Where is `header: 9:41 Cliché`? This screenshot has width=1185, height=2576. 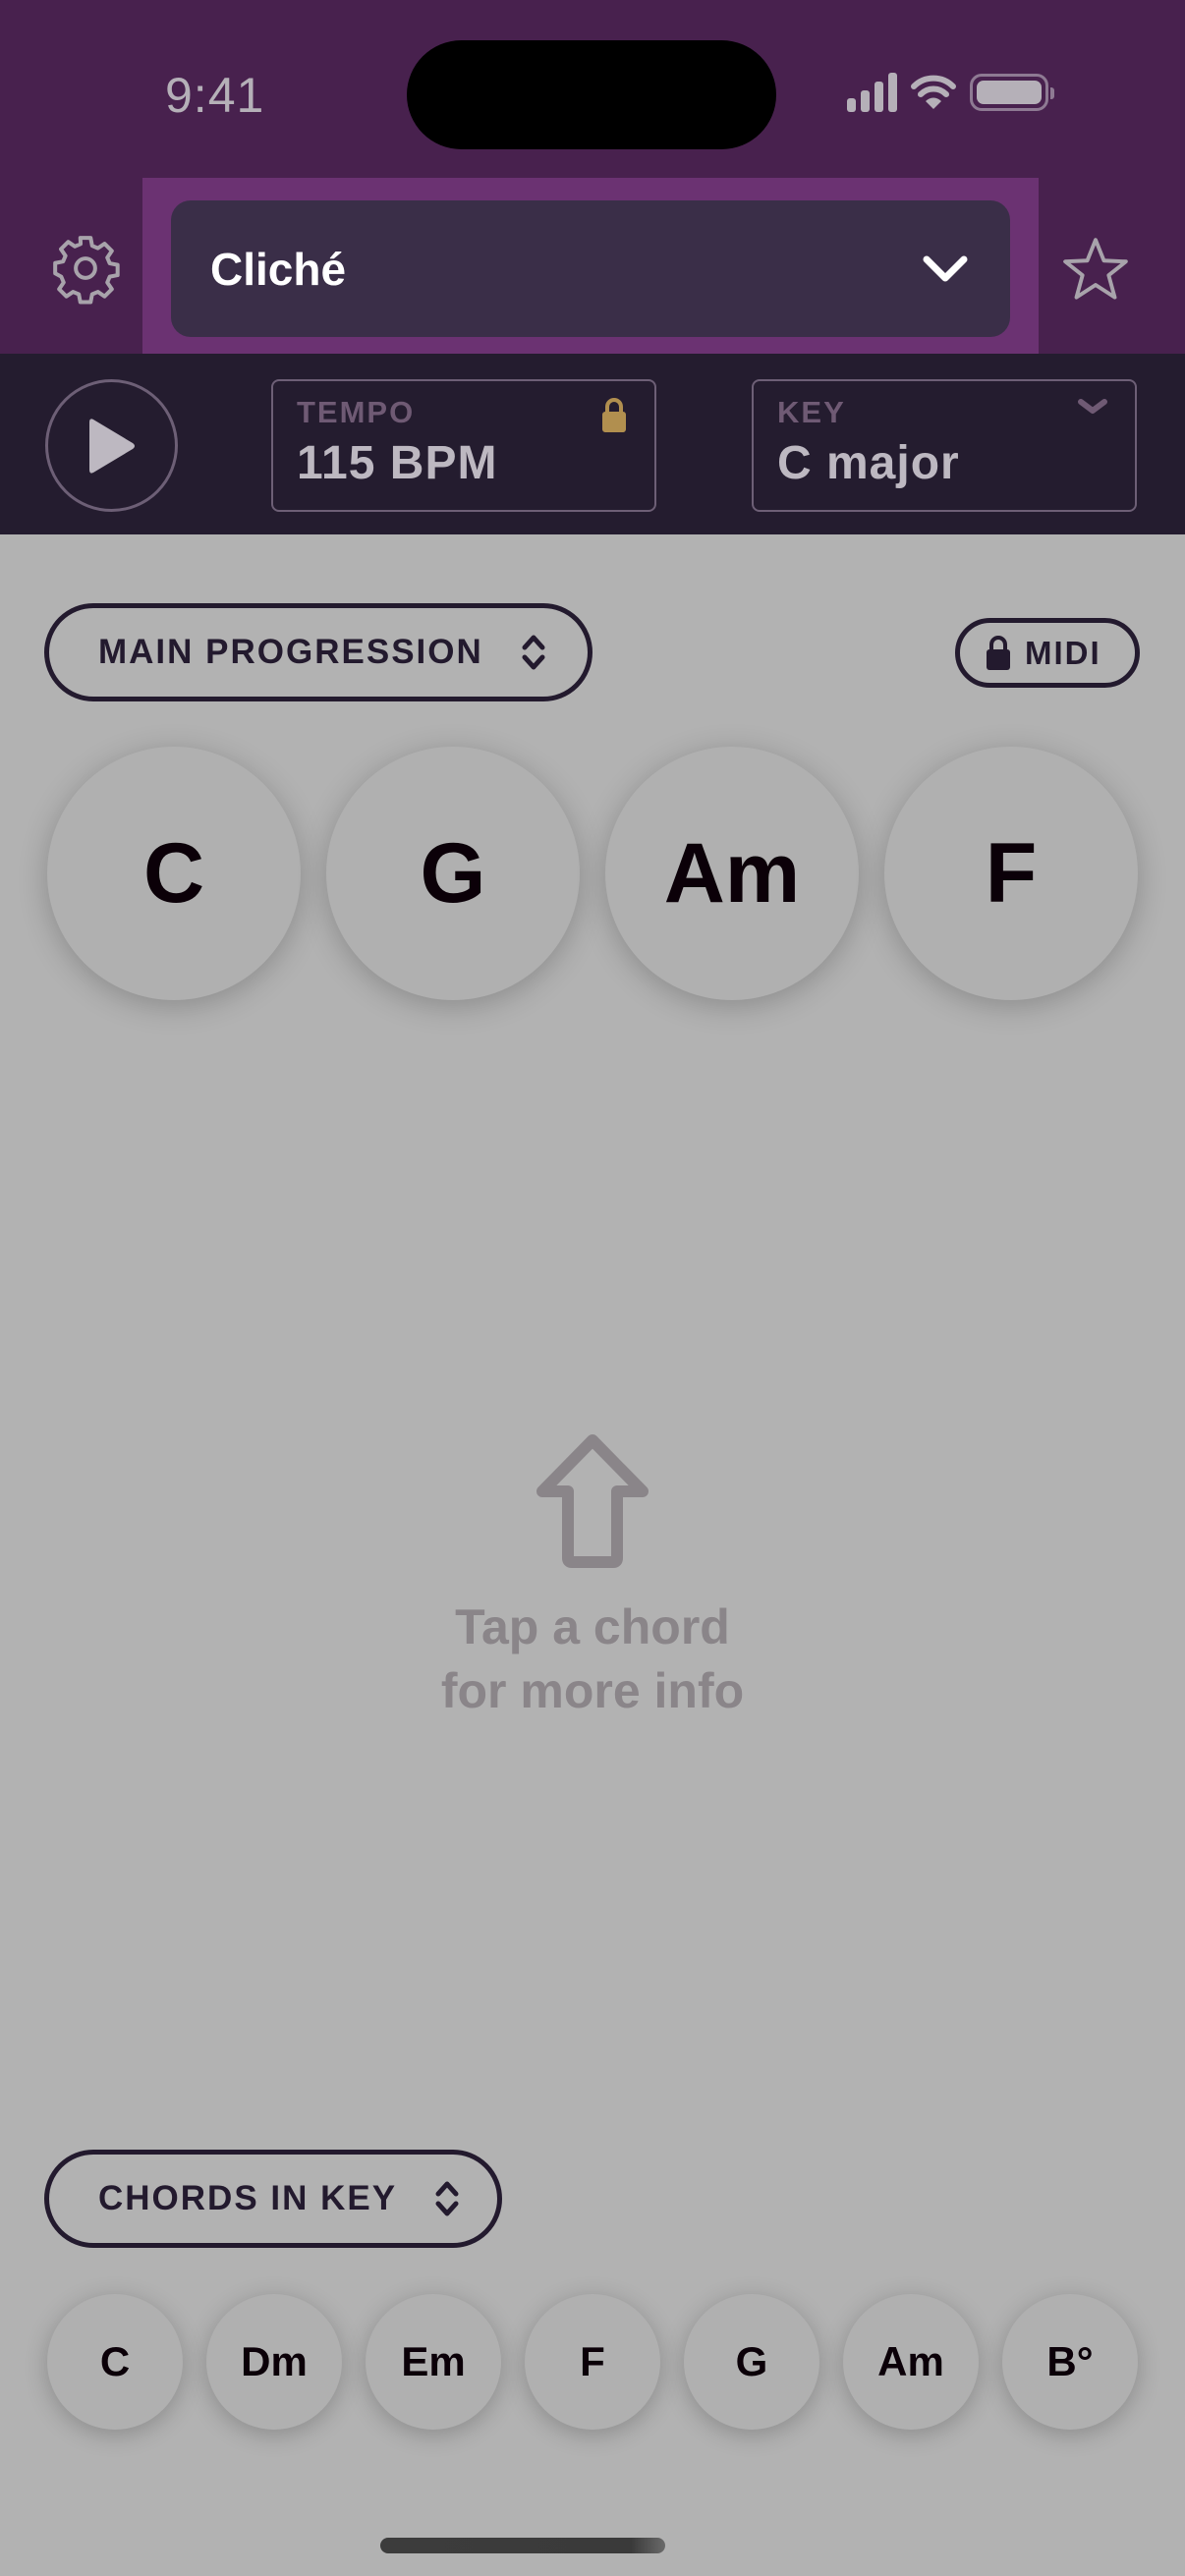
header: 9:41 Cliché is located at coordinates (592, 177).